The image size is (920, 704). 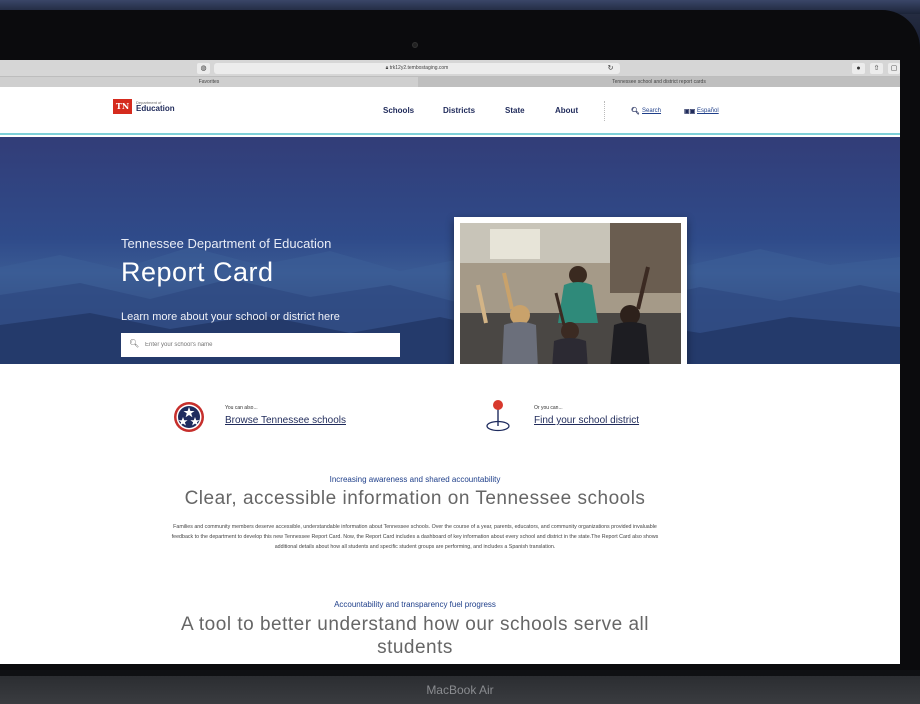 What do you see at coordinates (515, 110) in the screenshot?
I see `nav-state: State` at bounding box center [515, 110].